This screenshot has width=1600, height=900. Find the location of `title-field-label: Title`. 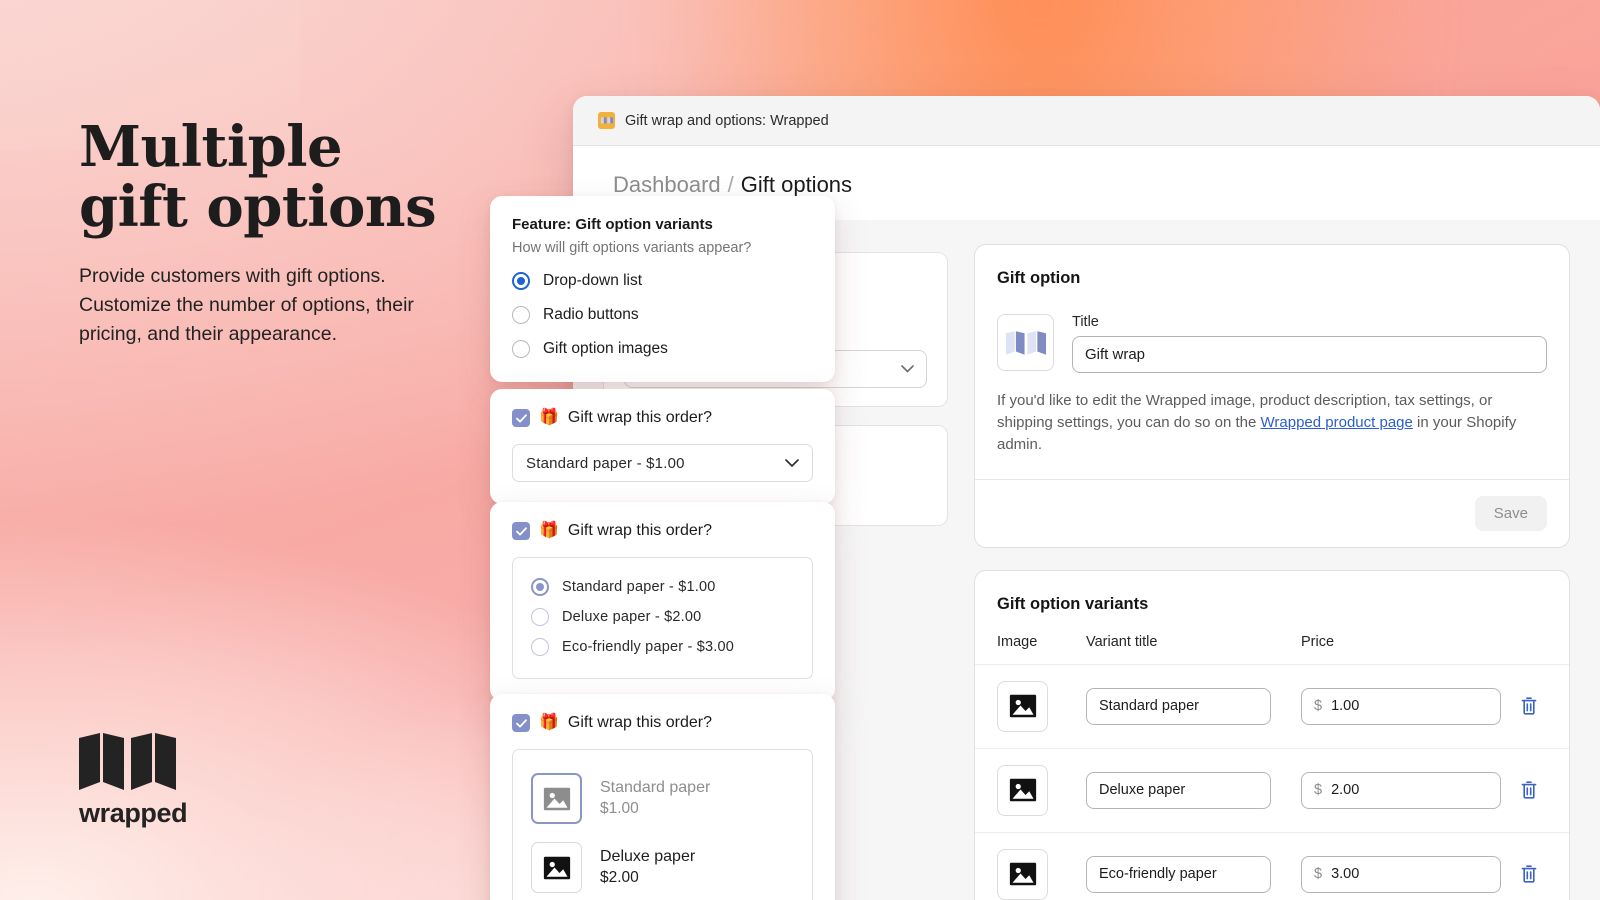

title-field-label: Title is located at coordinates (1085, 322).